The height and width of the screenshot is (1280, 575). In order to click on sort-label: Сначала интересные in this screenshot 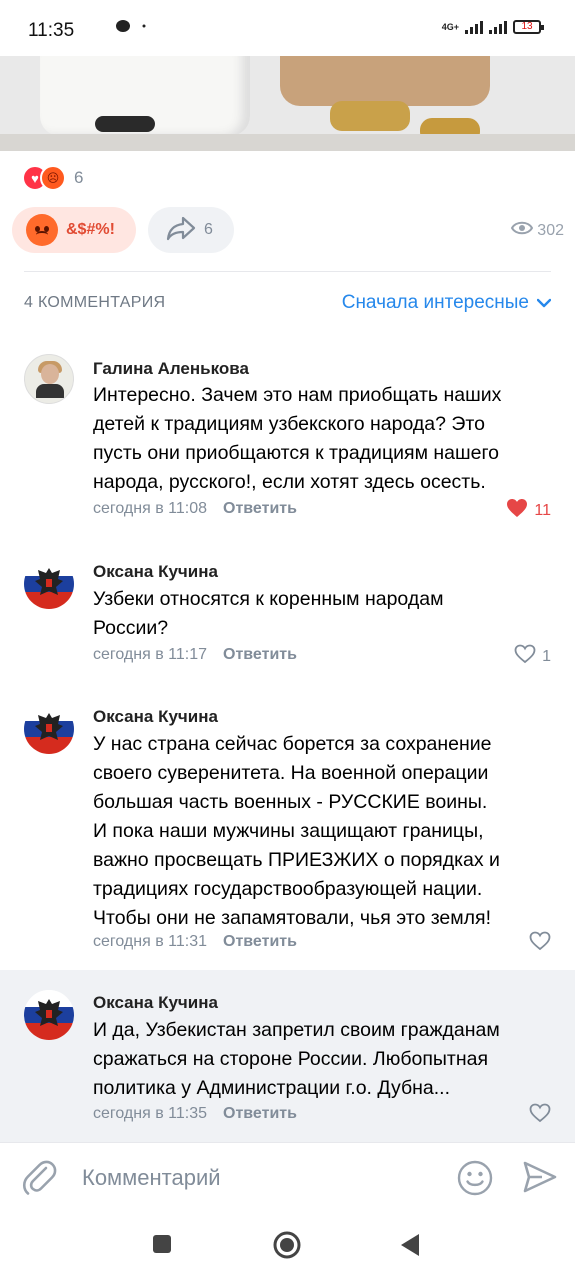, I will do `click(435, 302)`.